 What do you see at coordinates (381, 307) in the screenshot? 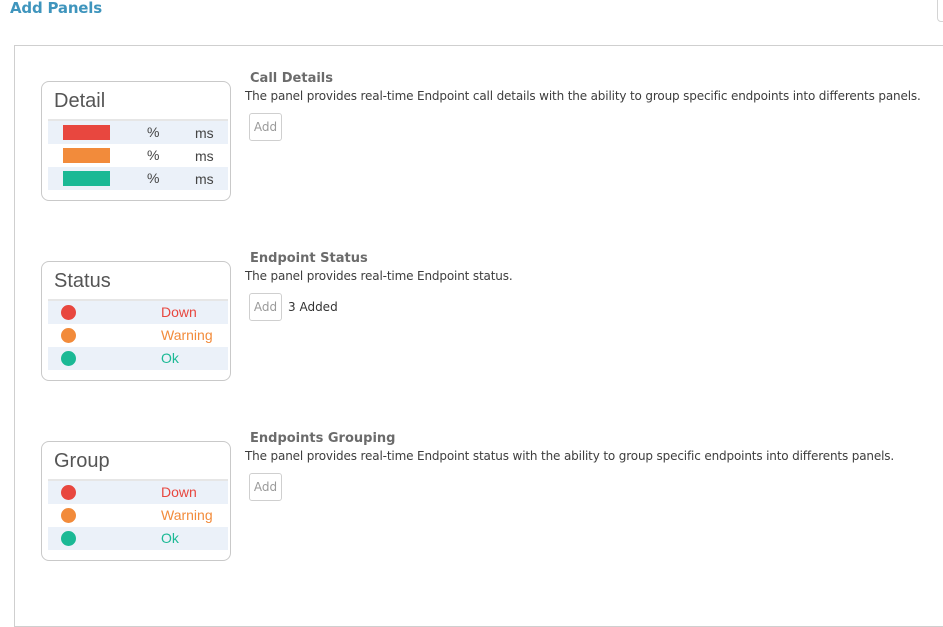
I see `add-row: Add 3 Added` at bounding box center [381, 307].